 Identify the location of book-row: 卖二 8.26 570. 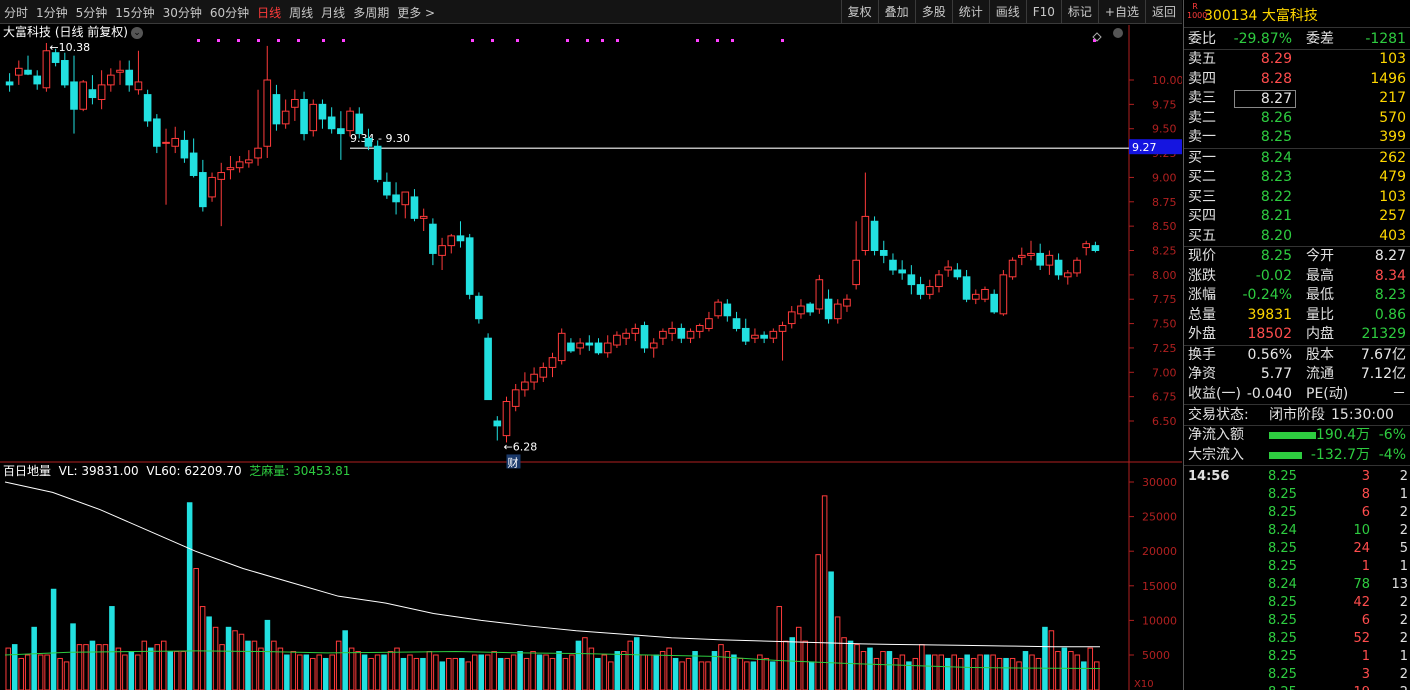
(1297, 119).